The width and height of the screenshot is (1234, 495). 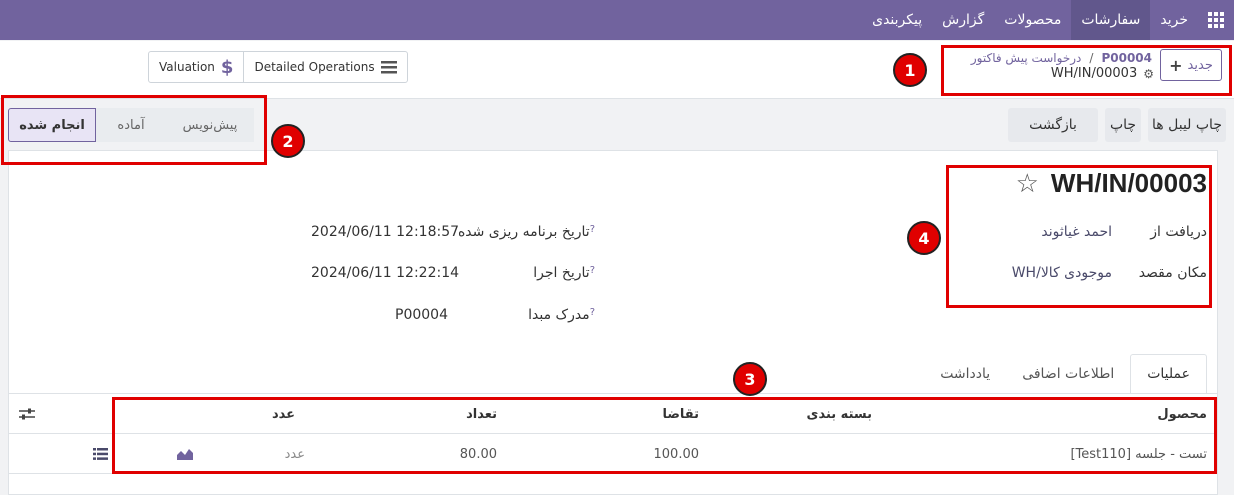 I want to click on menu-orders: سفارشات, so click(x=1111, y=20).